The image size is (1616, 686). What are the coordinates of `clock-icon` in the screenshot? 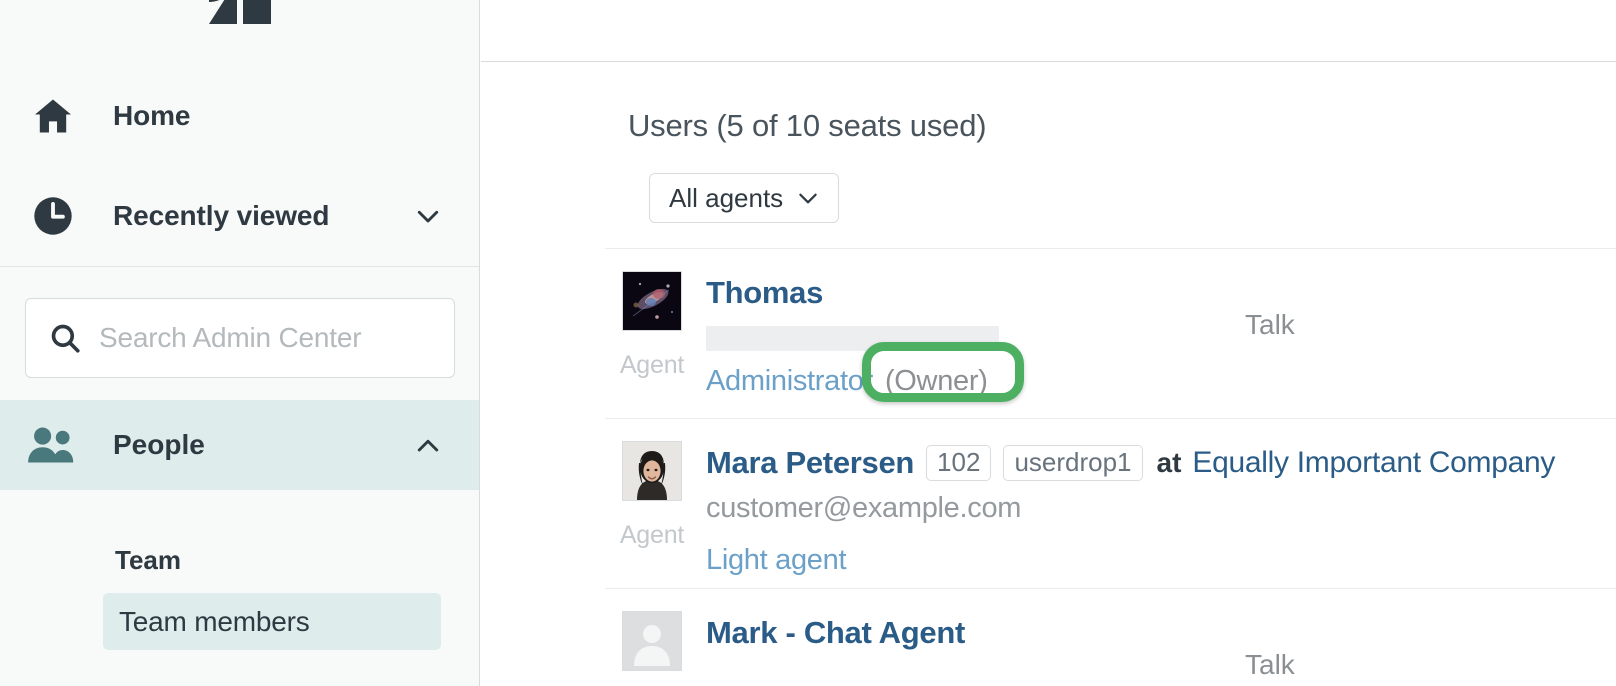 It's located at (53, 216).